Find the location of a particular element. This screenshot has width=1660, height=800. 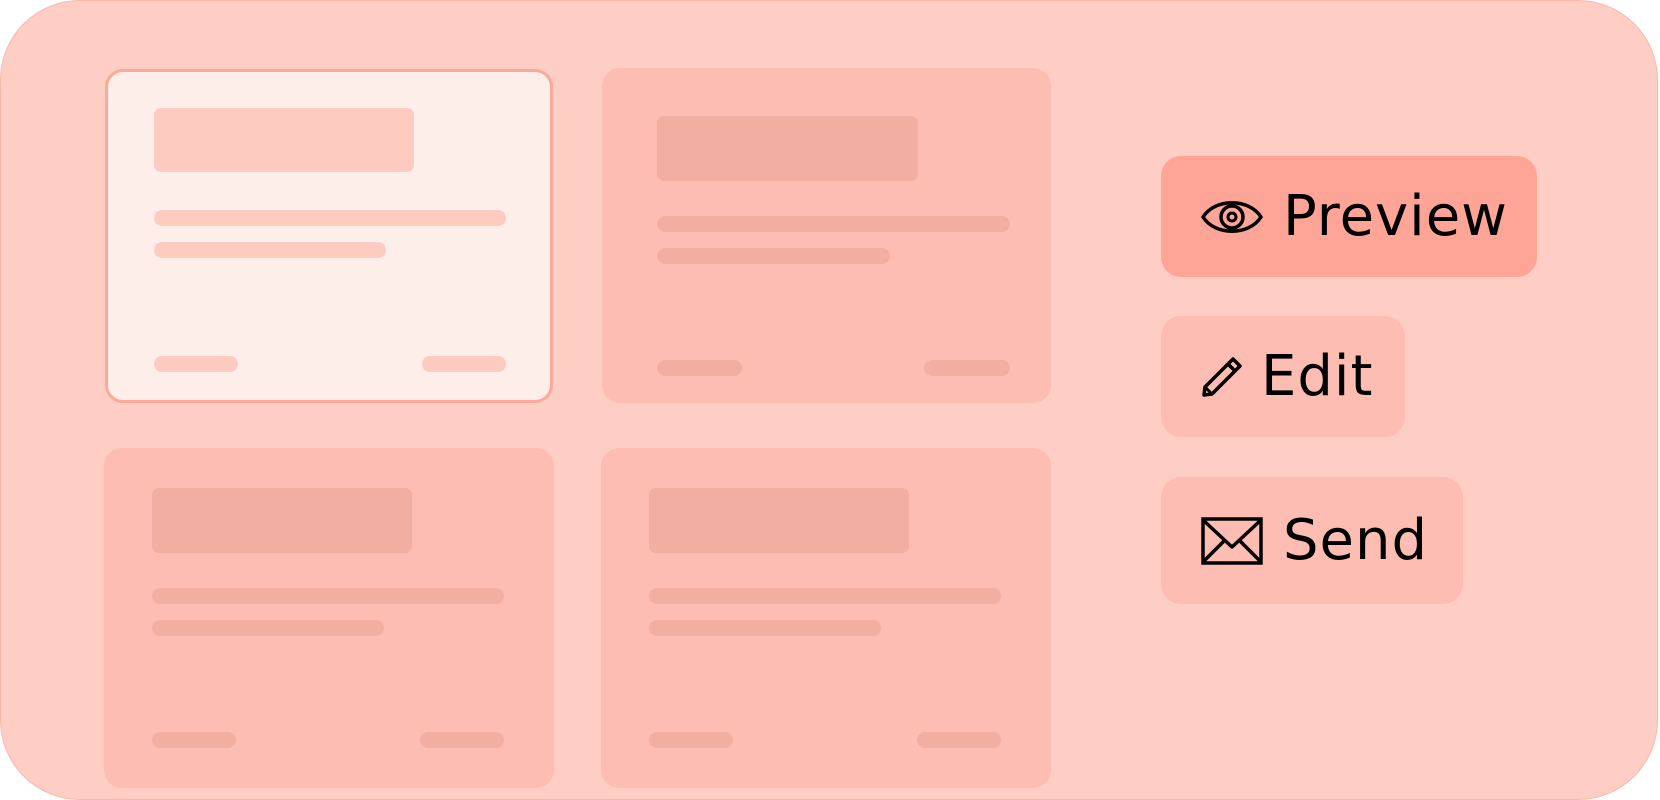

edit-label: Edit is located at coordinates (1317, 376).